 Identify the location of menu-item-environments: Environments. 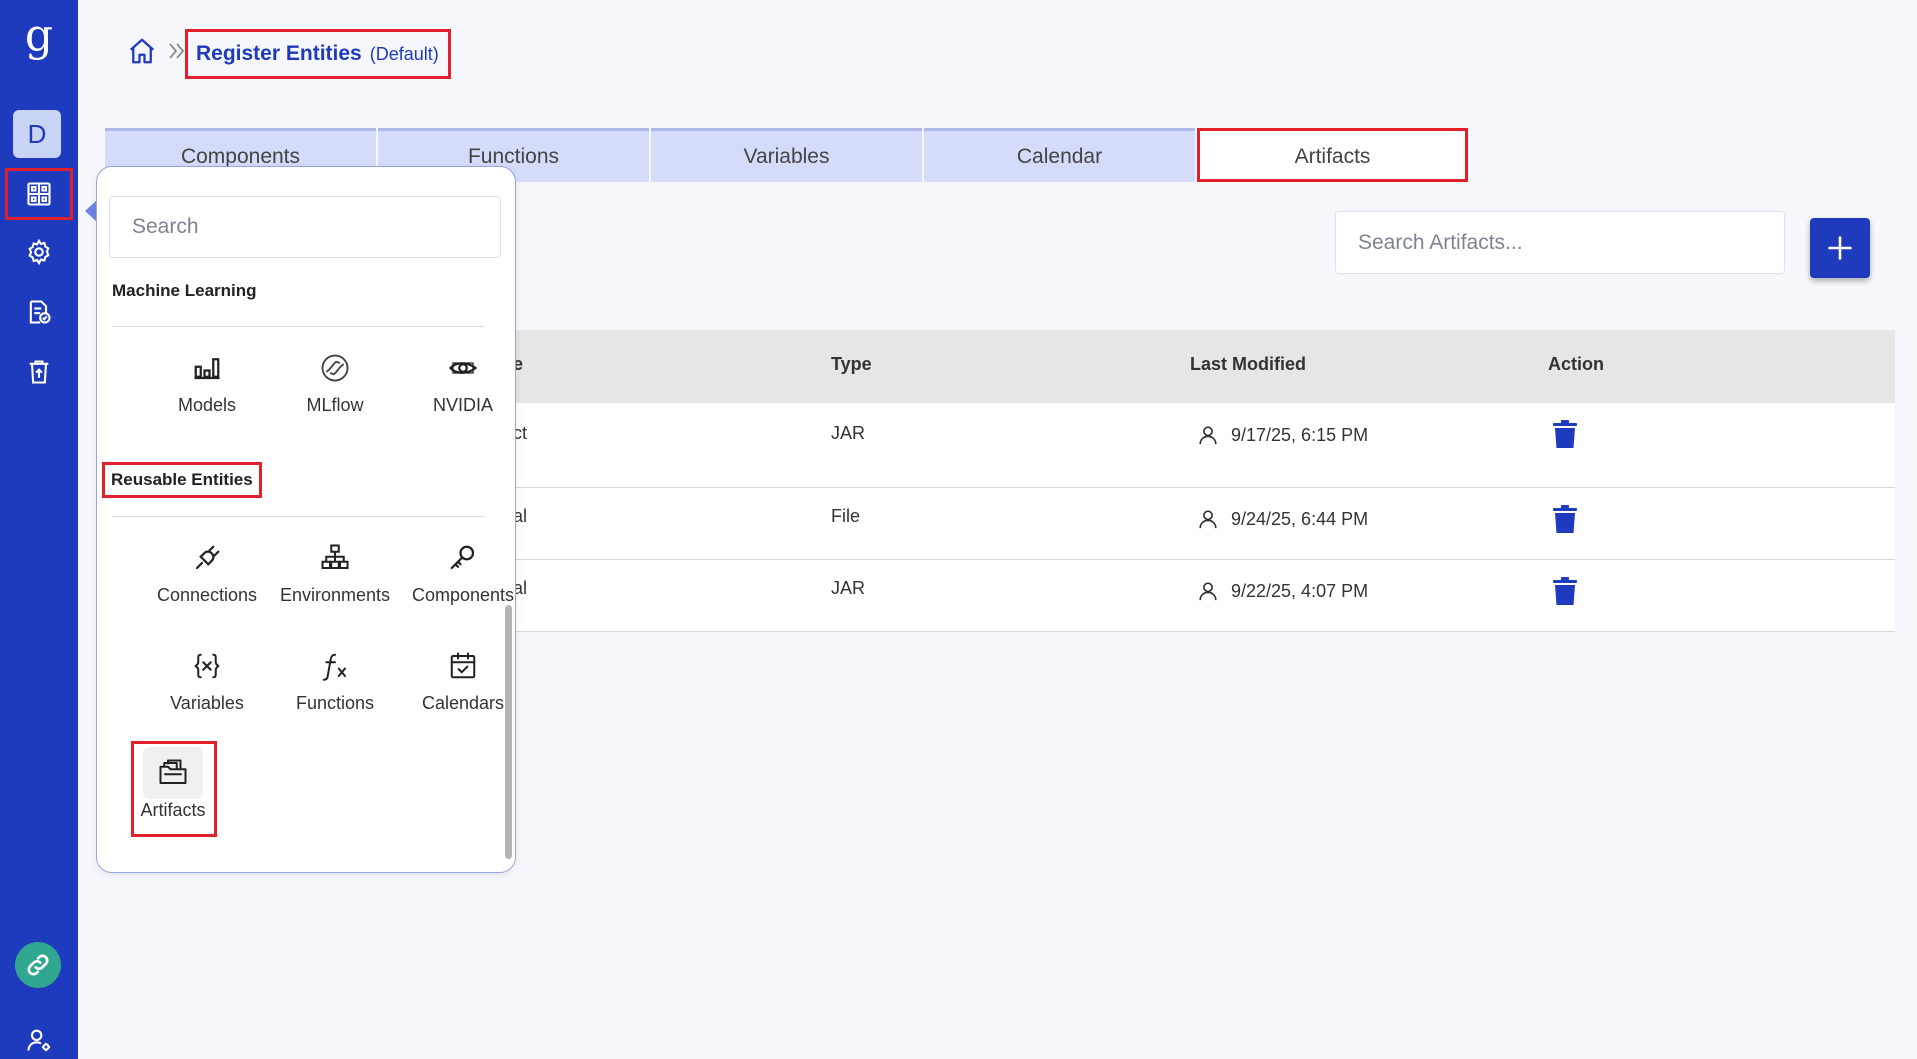
(335, 574).